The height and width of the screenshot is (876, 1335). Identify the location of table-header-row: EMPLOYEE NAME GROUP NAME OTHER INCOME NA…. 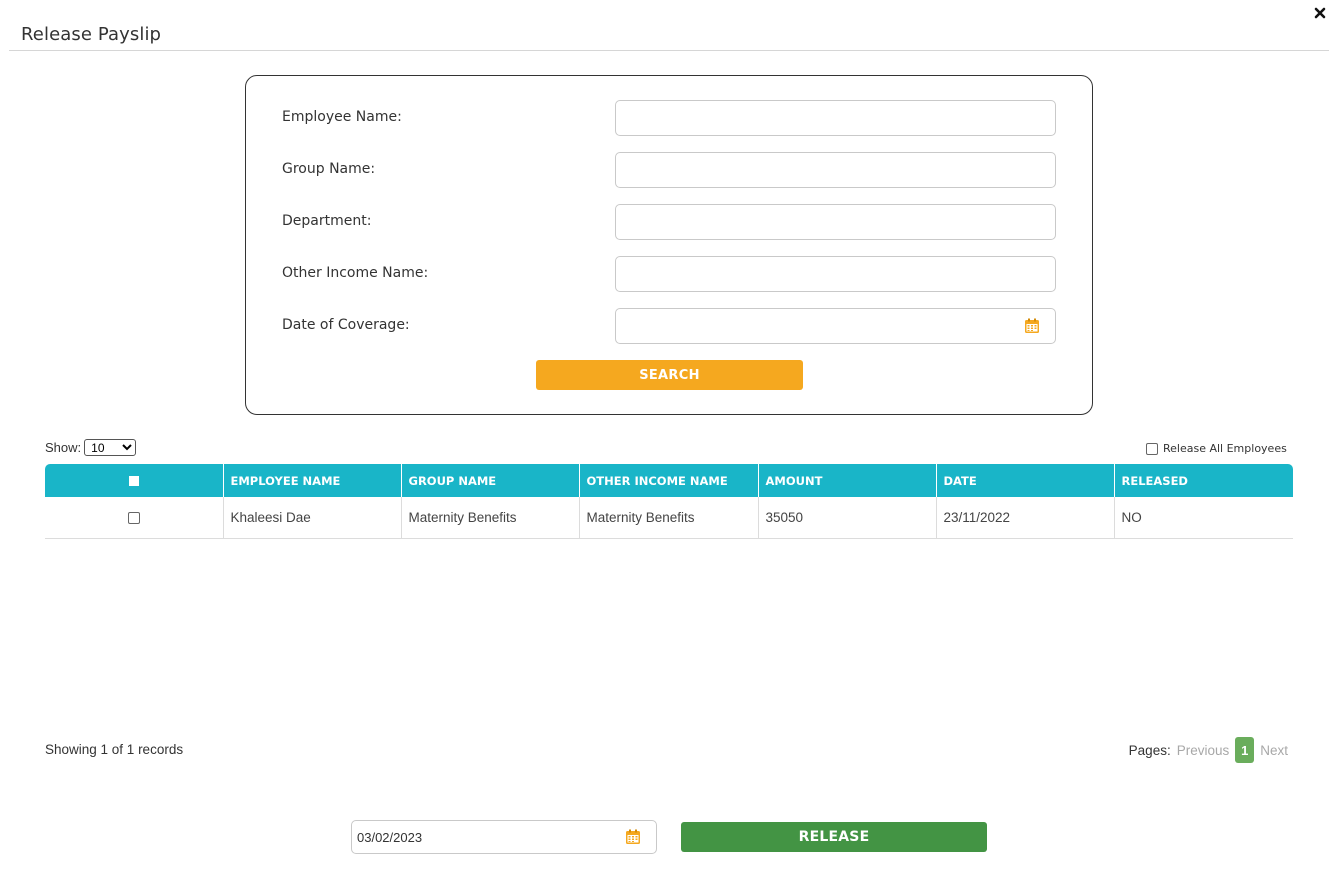
(669, 480).